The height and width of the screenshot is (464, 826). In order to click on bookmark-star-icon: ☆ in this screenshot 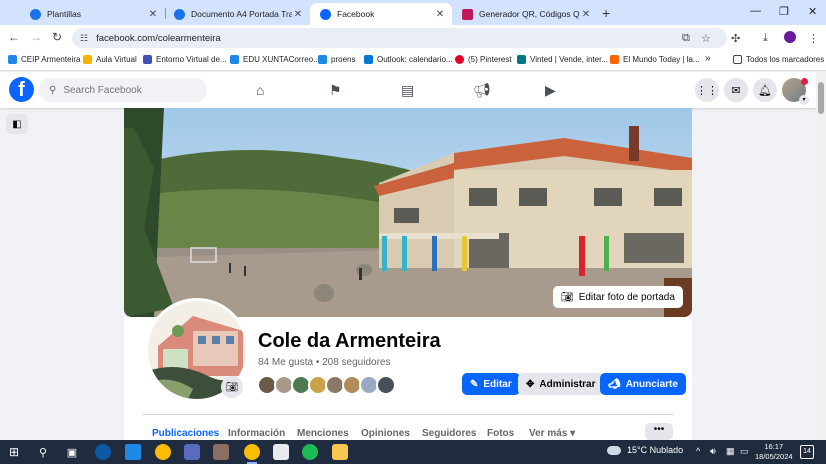, I will do `click(706, 38)`.